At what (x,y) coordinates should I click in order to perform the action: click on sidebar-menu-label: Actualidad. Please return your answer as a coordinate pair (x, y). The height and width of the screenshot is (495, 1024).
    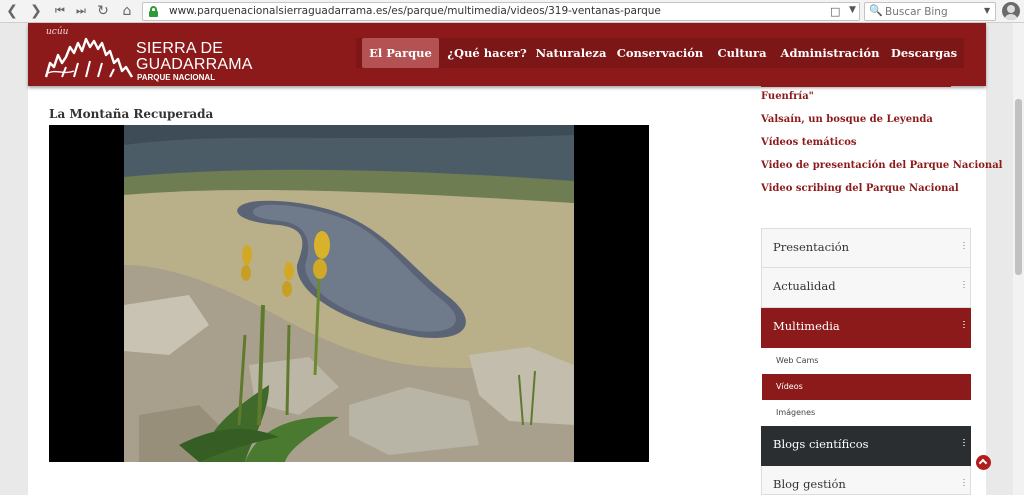
    Looking at the image, I should click on (804, 286).